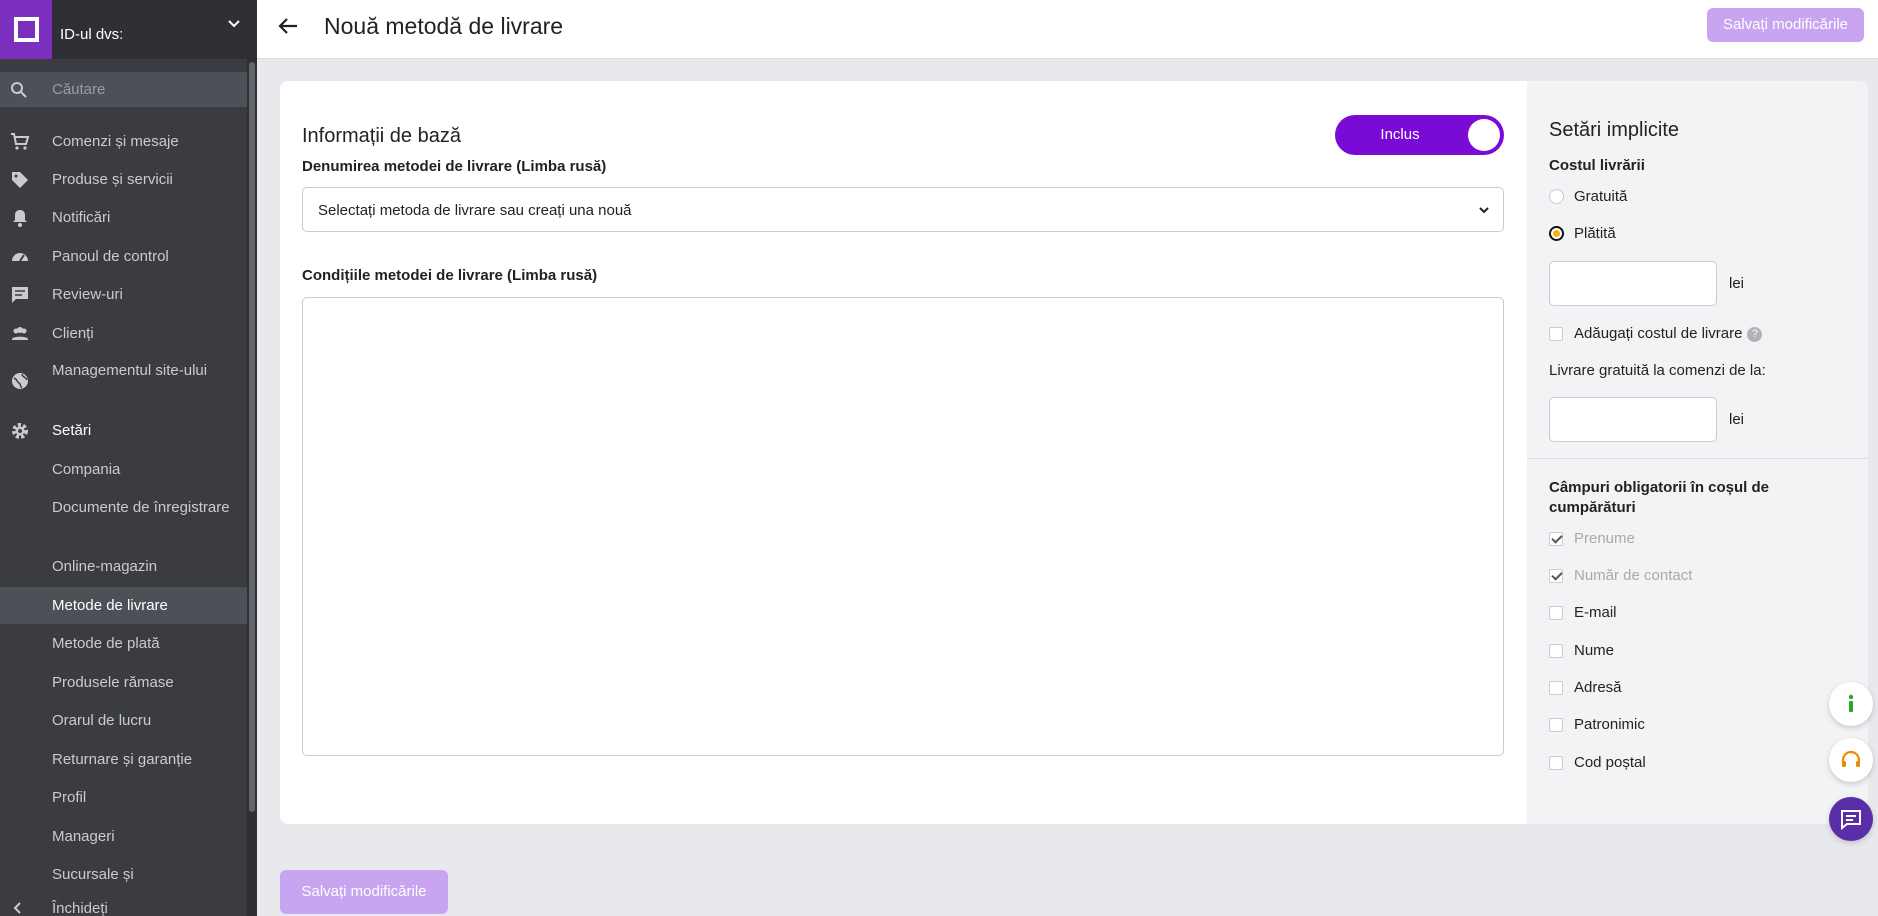 The width and height of the screenshot is (1878, 916). I want to click on field-label: Cod poștal, so click(1610, 762).